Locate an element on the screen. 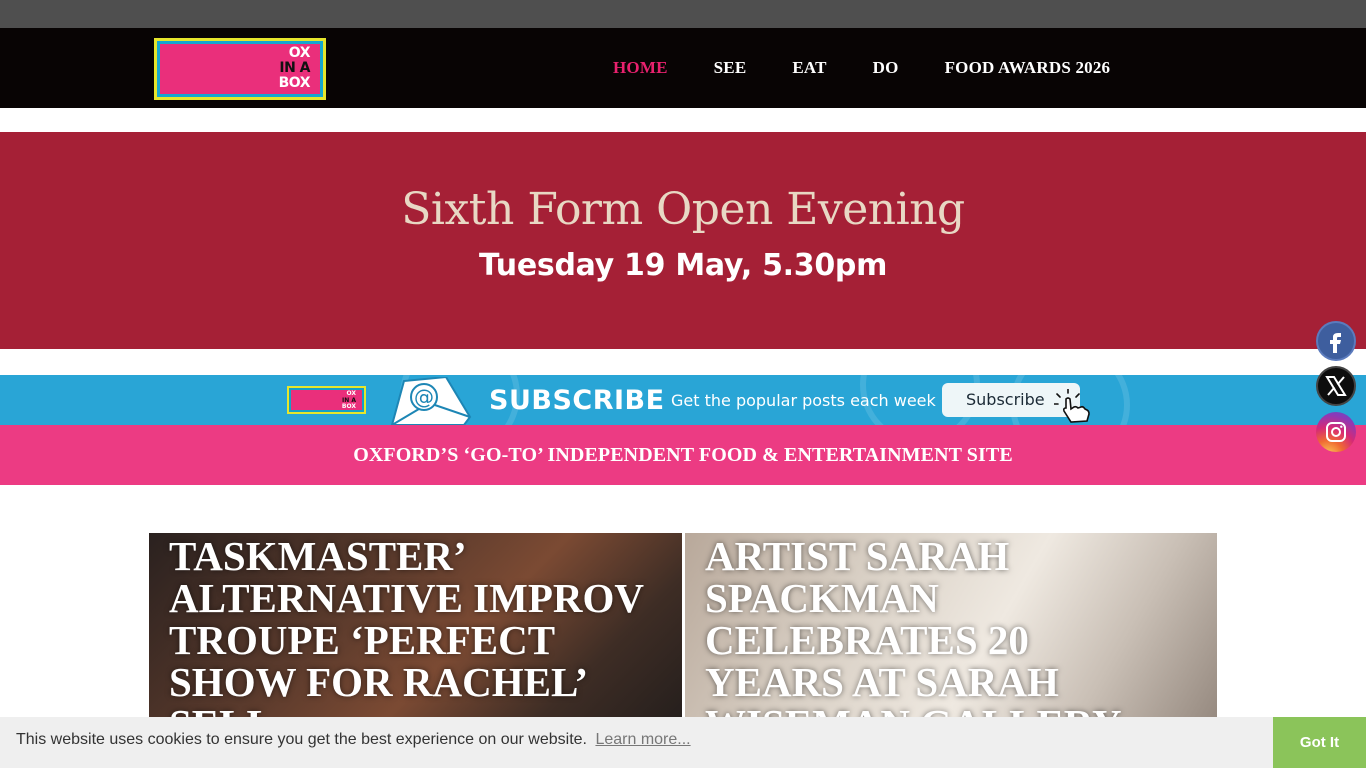 The width and height of the screenshot is (1366, 768). pointer-hand-icon is located at coordinates (1072, 406).